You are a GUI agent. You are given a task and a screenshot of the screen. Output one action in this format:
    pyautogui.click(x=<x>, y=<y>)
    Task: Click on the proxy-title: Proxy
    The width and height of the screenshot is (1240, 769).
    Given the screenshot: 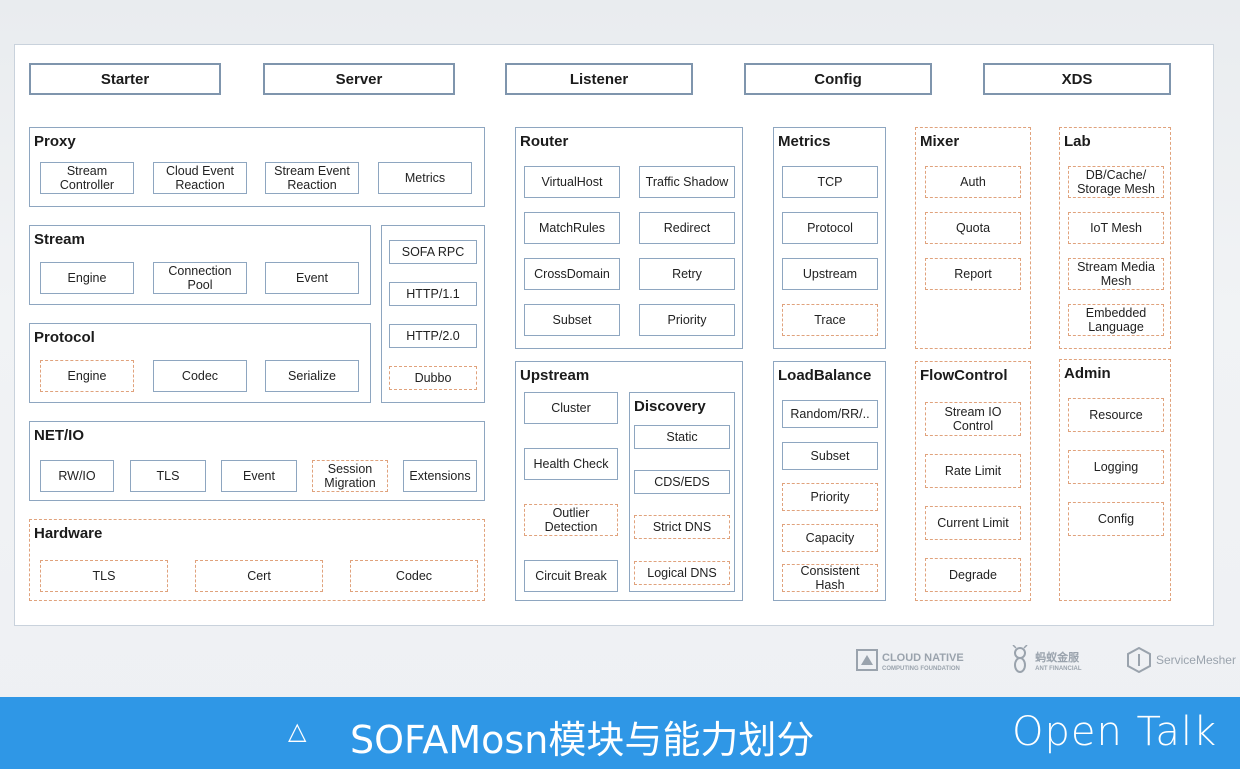 What is the action you would take?
    pyautogui.click(x=55, y=141)
    